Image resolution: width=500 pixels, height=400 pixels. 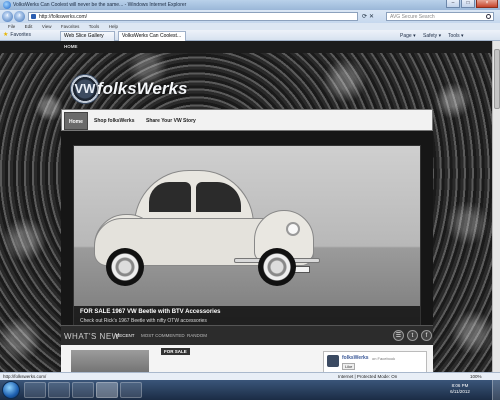 I want to click on tab-web-slice: Web Slice Gallery, so click(x=87, y=36).